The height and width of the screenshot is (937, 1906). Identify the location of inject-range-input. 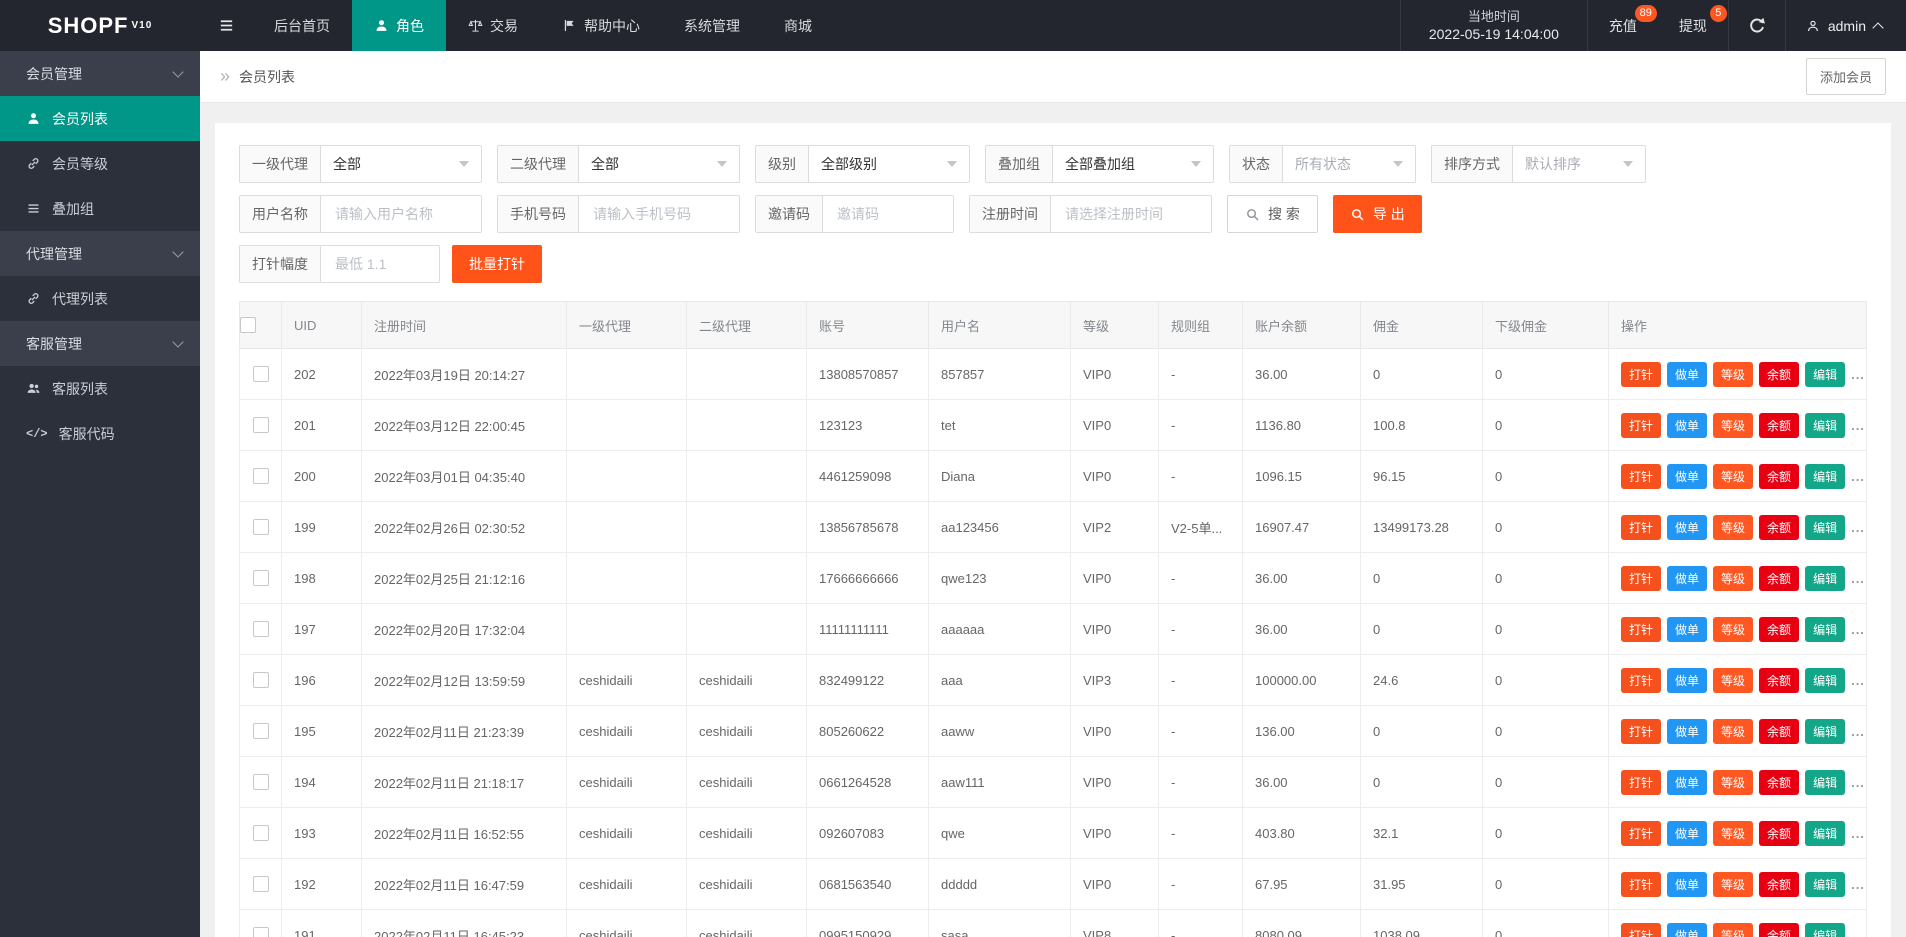
(380, 264).